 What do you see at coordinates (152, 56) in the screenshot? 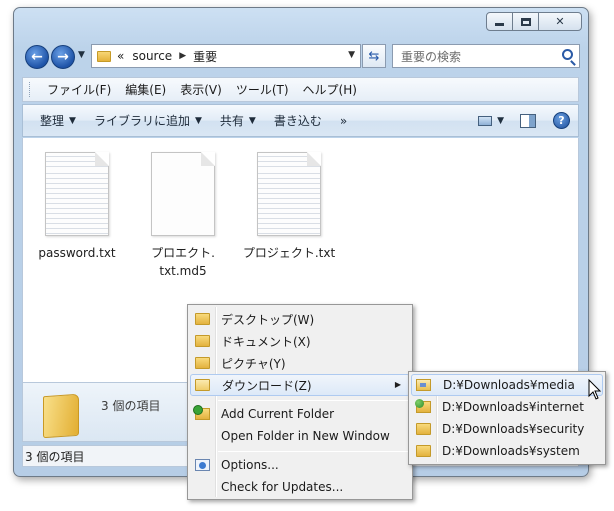
I see `breadcrumb-source: source` at bounding box center [152, 56].